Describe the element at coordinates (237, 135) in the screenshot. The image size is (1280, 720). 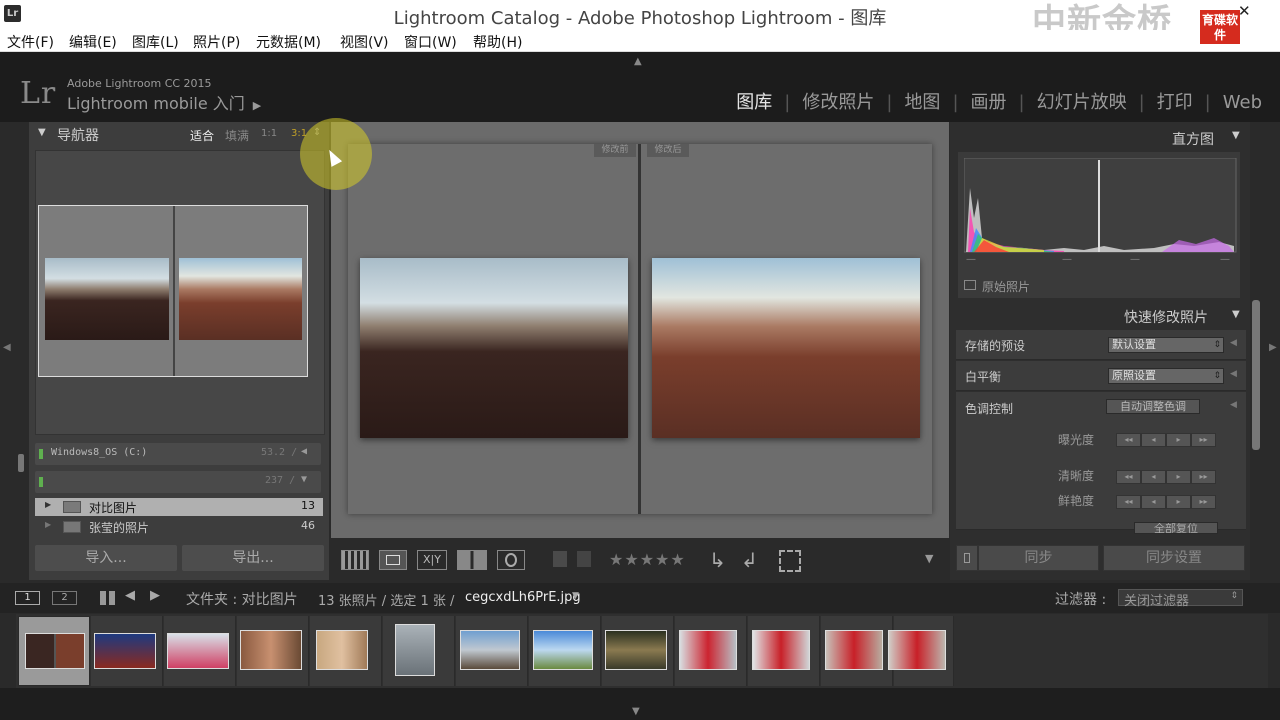
I see `zoom-fill: 填满` at that location.